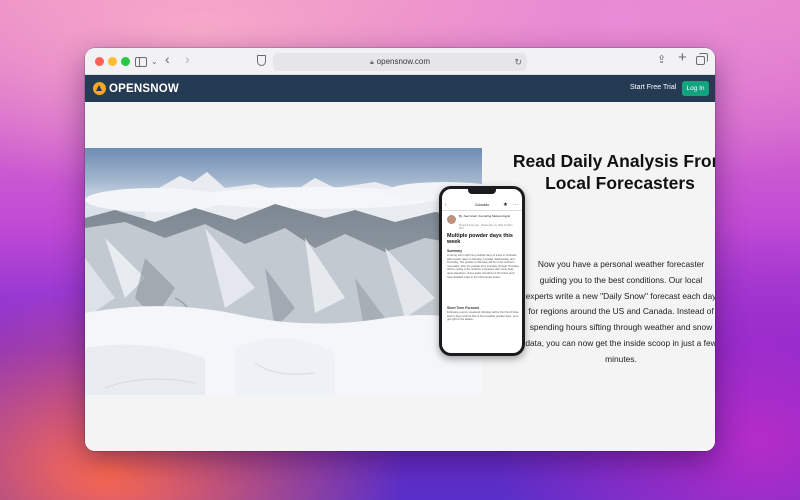 The width and height of the screenshot is (800, 500). I want to click on zoom-window-button, so click(125, 61).